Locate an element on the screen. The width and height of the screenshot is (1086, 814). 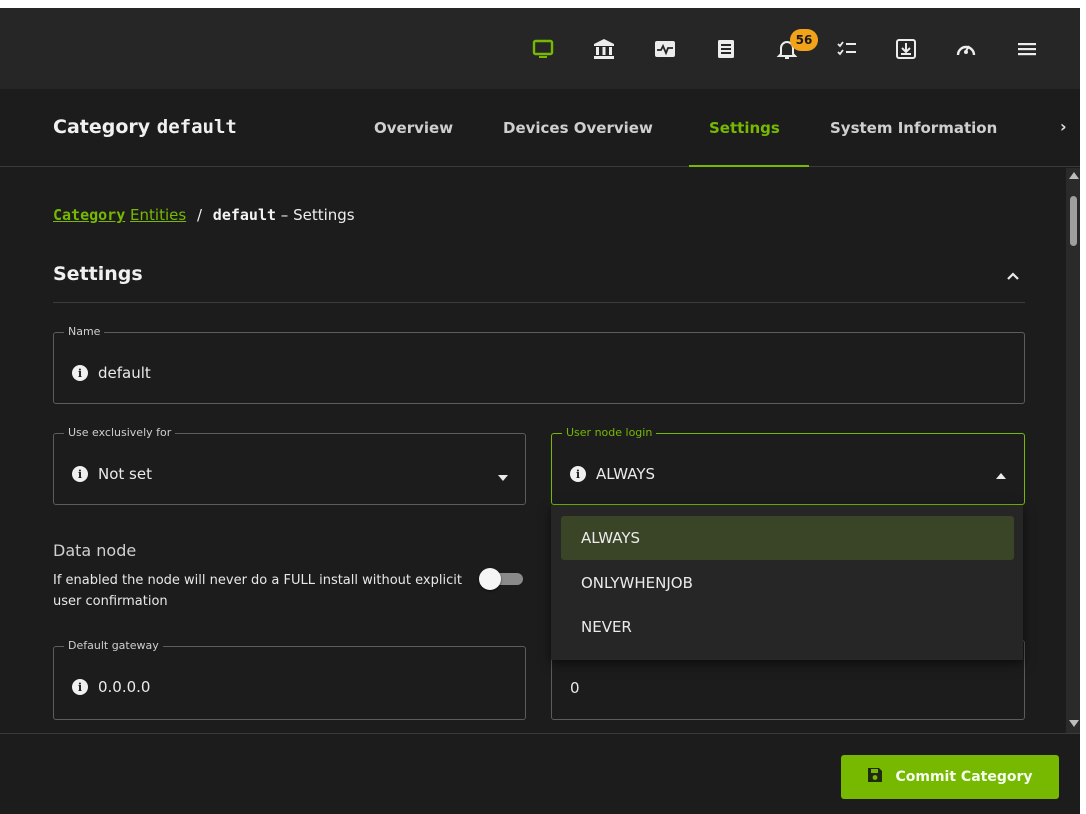
caret-down-icon is located at coordinates (503, 478).